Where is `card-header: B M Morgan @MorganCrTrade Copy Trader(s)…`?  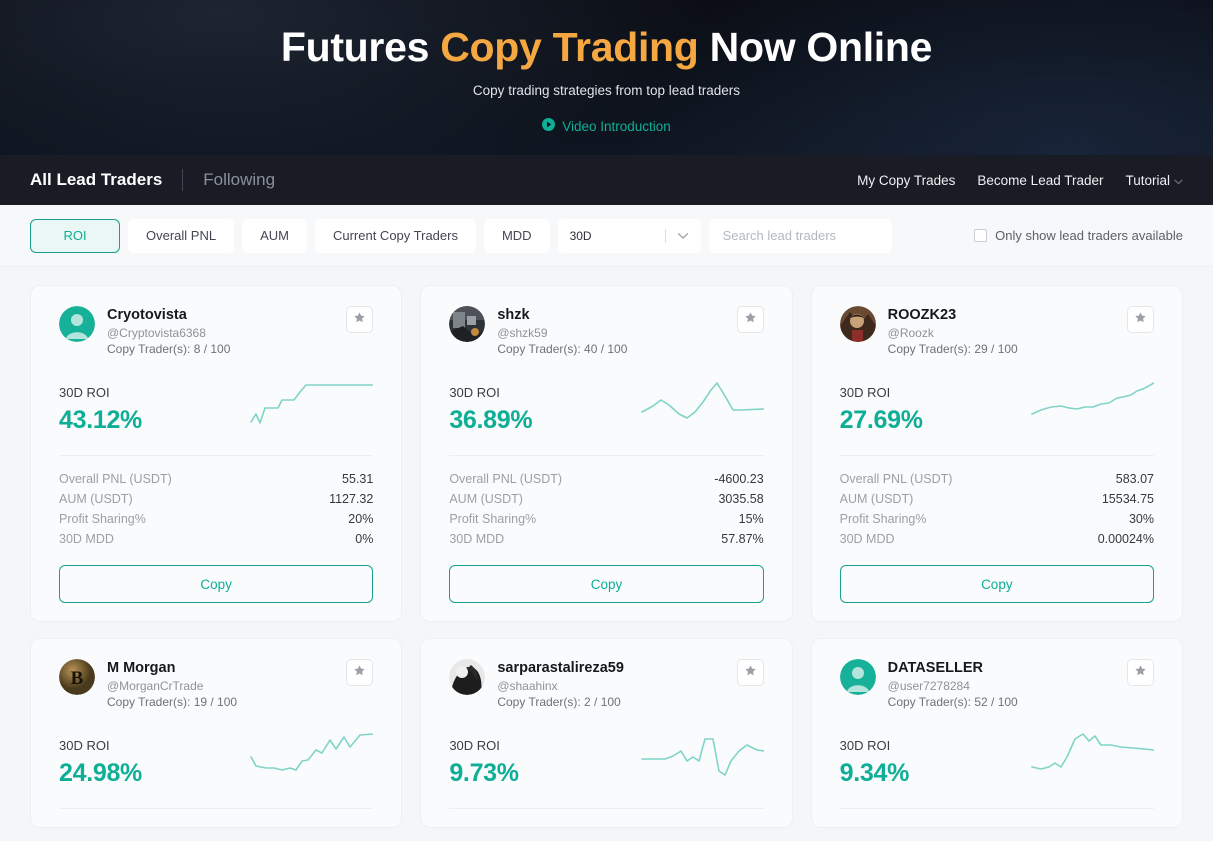 card-header: B M Morgan @MorganCrTrade Copy Trader(s)… is located at coordinates (216, 684).